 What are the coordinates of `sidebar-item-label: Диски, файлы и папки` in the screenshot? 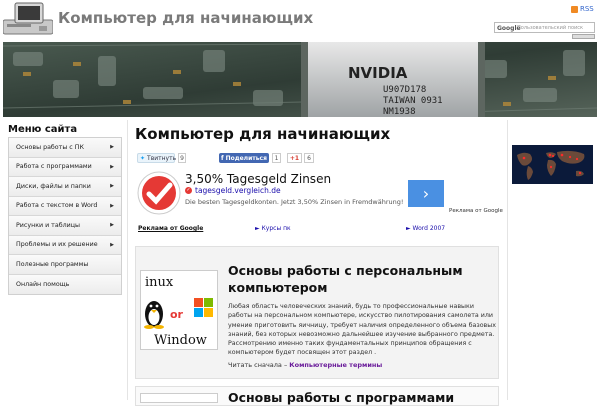 It's located at (53, 186).